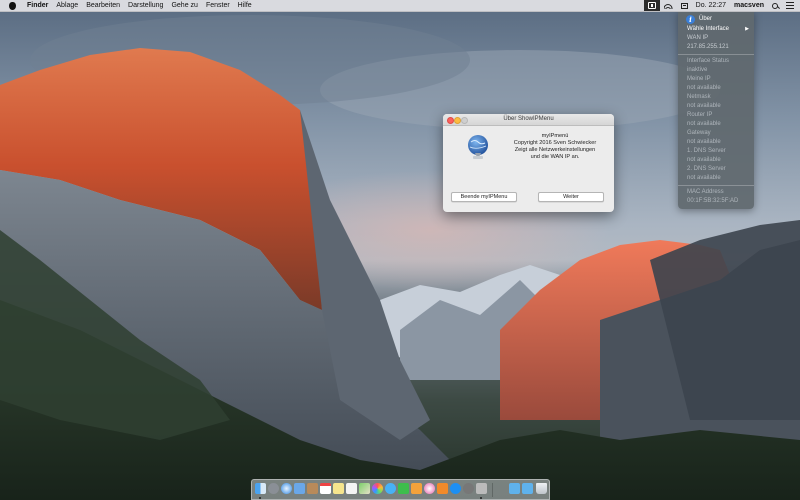 This screenshot has height=500, width=800. What do you see at coordinates (103, 5) in the screenshot?
I see `menu-bearbeiten: Bearbeiten` at bounding box center [103, 5].